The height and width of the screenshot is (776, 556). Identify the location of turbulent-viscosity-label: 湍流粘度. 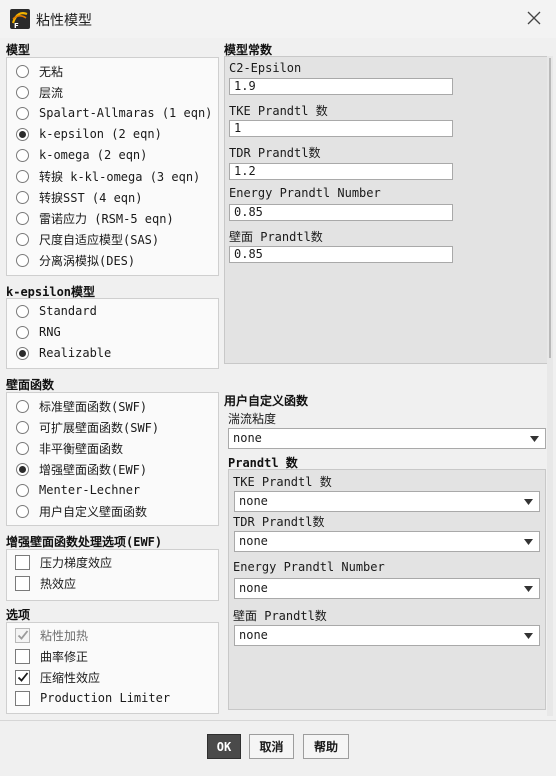
(252, 419).